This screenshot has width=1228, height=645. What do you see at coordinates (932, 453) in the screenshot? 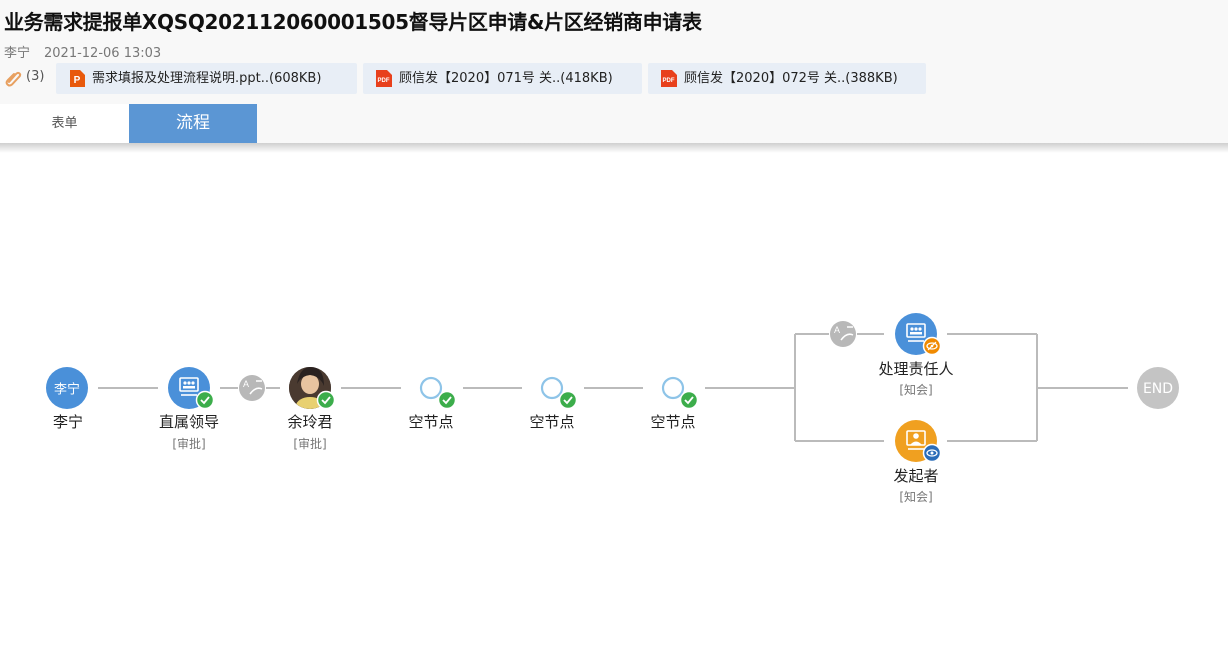
I see `eye-icon` at bounding box center [932, 453].